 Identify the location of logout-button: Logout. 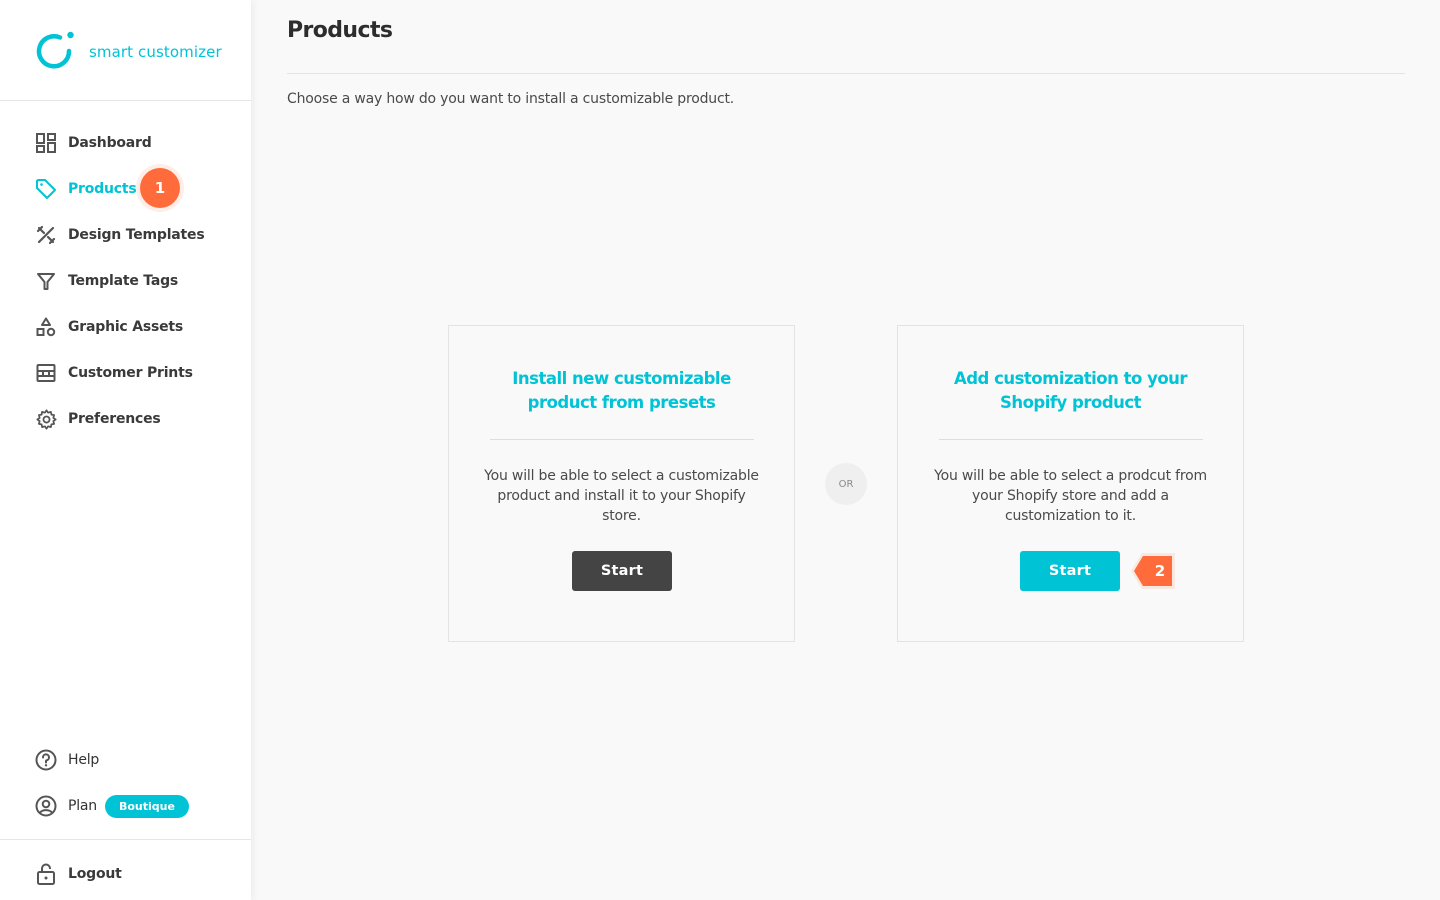
(125, 874).